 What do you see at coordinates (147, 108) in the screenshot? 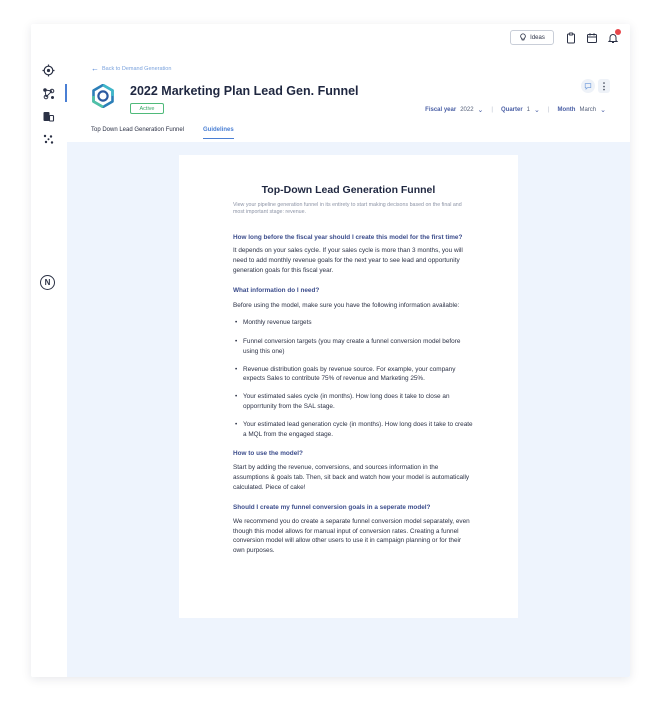
I see `status-badge: Active` at bounding box center [147, 108].